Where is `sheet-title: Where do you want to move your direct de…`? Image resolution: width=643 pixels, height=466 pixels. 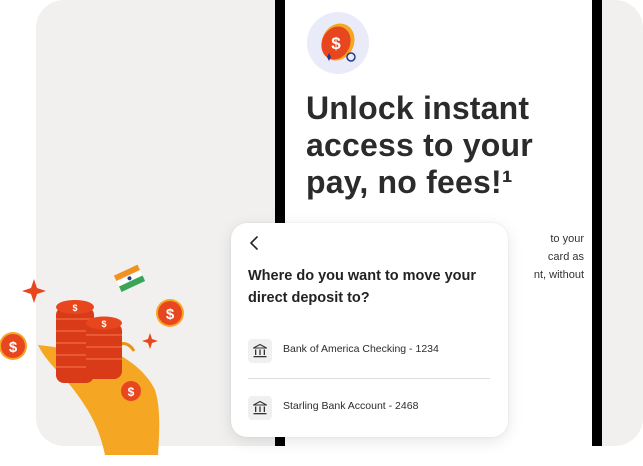
sheet-title: Where do you want to move your direct de… is located at coordinates (362, 287).